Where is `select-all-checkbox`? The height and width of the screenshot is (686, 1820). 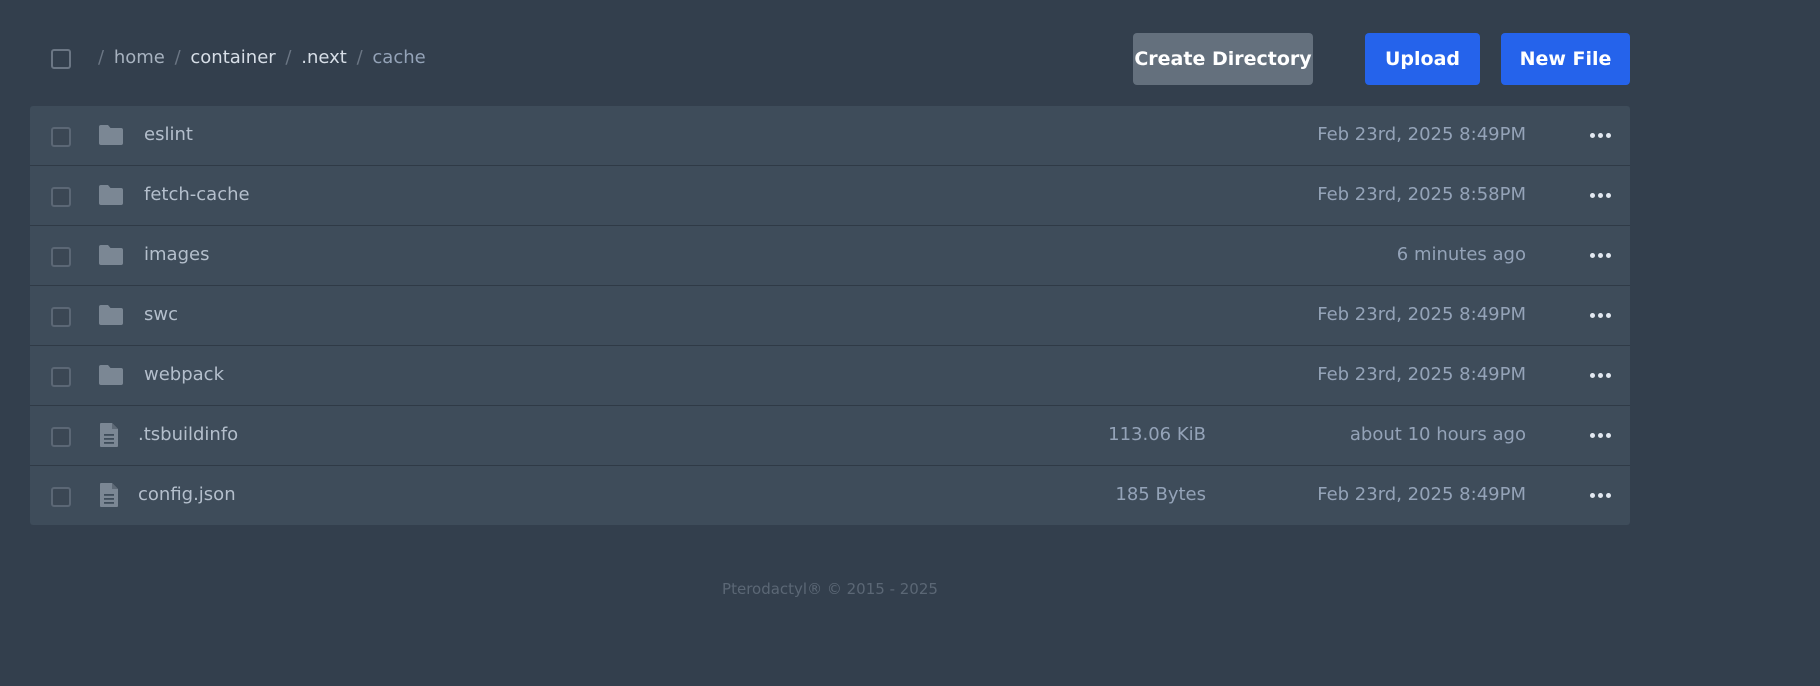
select-all-checkbox is located at coordinates (61, 59).